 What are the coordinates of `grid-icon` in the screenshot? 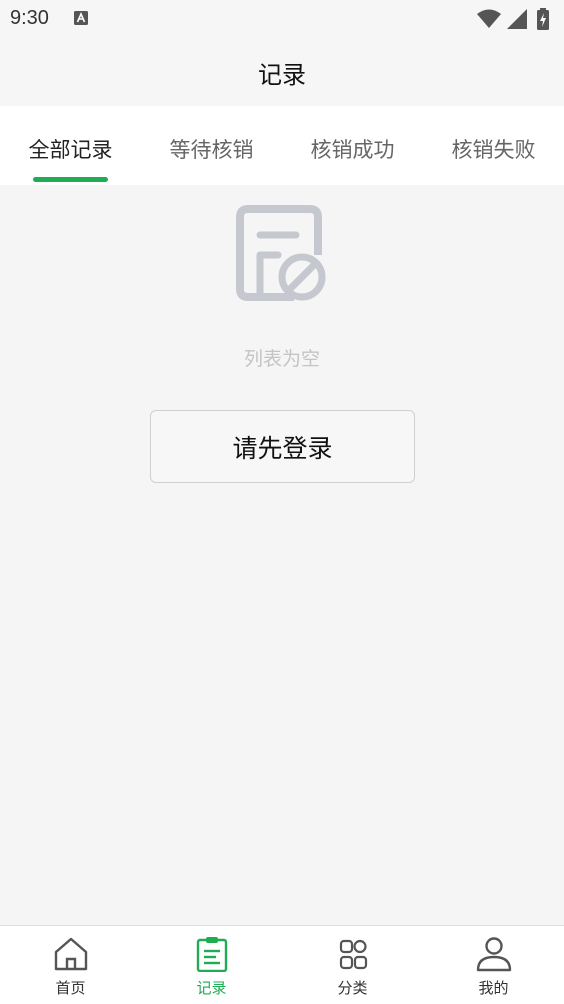 It's located at (353, 954).